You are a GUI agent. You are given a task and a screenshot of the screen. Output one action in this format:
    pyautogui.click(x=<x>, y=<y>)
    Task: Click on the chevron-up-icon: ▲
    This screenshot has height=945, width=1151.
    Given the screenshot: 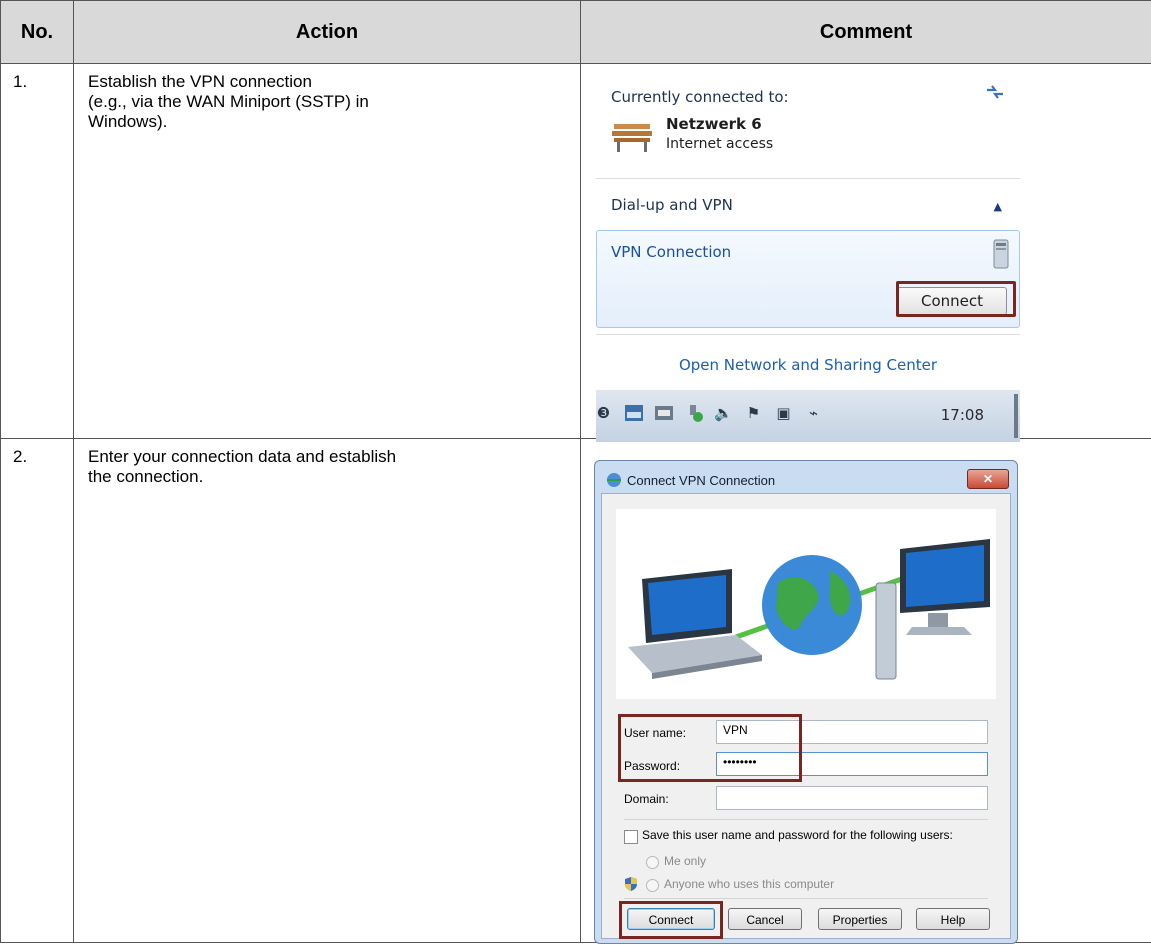 What is the action you would take?
    pyautogui.click(x=998, y=206)
    